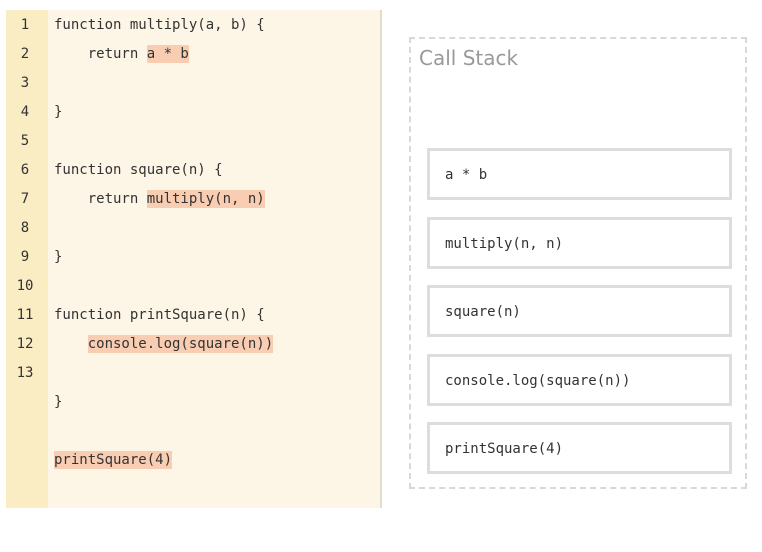 This screenshot has width=762, height=552. I want to click on line-number: 4, so click(25, 112).